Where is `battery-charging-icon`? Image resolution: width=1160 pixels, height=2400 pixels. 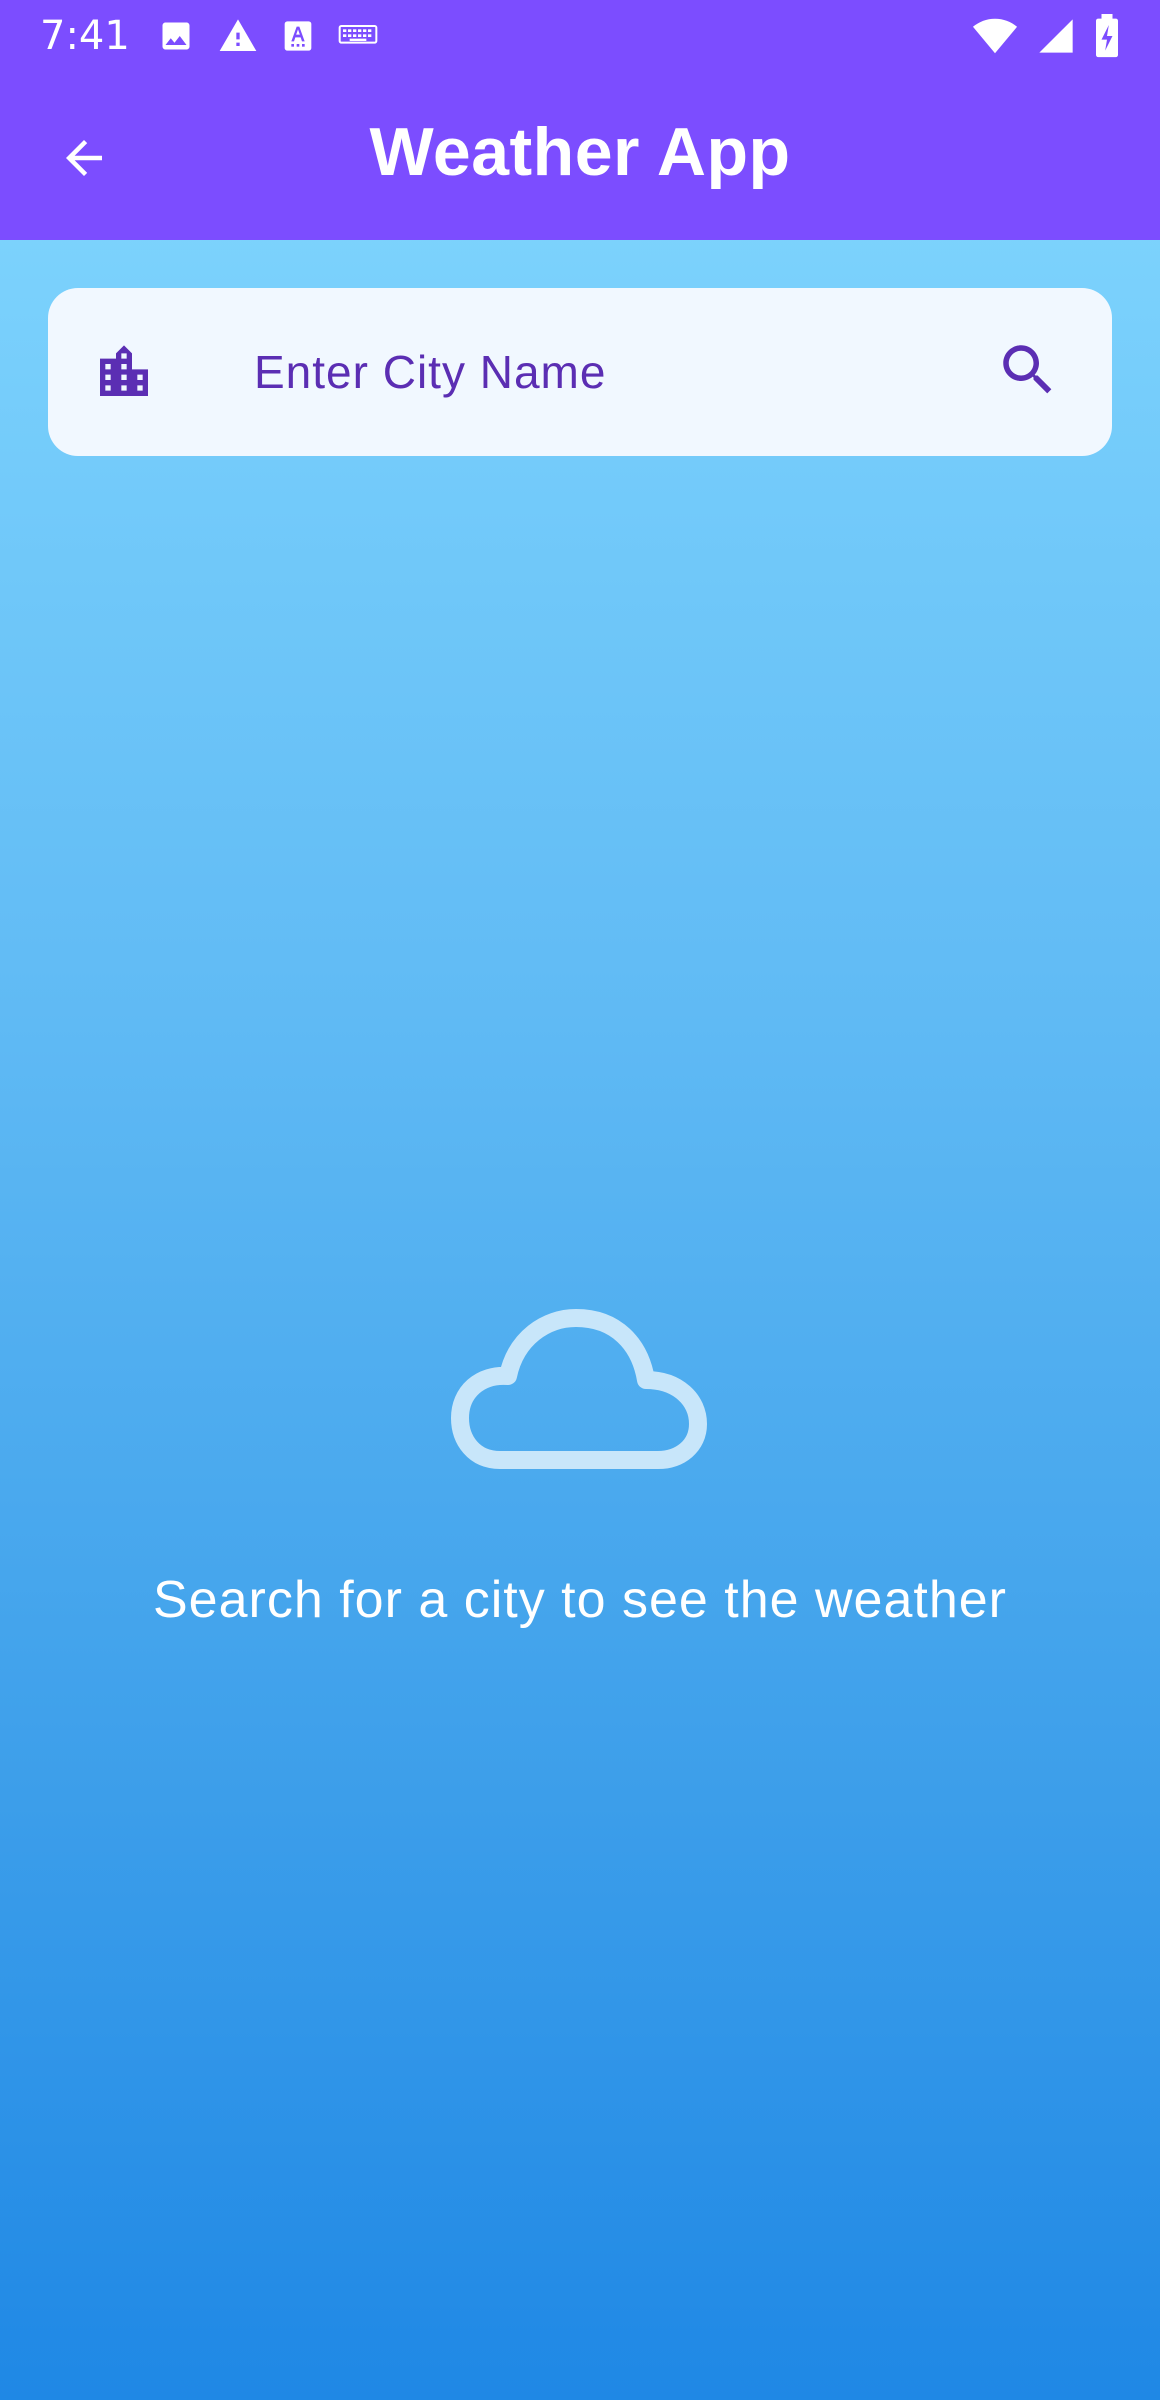 battery-charging-icon is located at coordinates (1107, 36).